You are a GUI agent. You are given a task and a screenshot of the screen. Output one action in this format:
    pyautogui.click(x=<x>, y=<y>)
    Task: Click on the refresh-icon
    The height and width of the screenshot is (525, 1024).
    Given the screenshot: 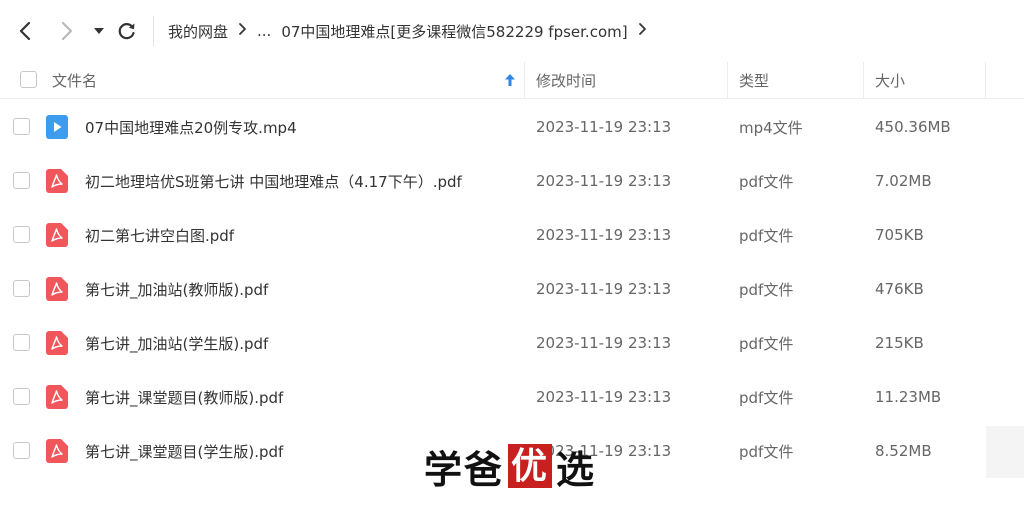 What is the action you would take?
    pyautogui.click(x=126, y=31)
    